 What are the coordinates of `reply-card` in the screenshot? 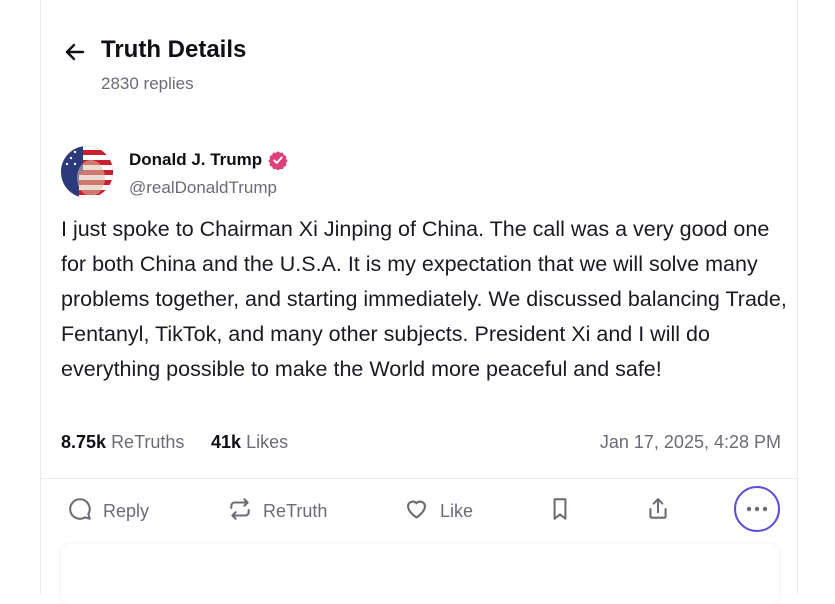 It's located at (420, 574).